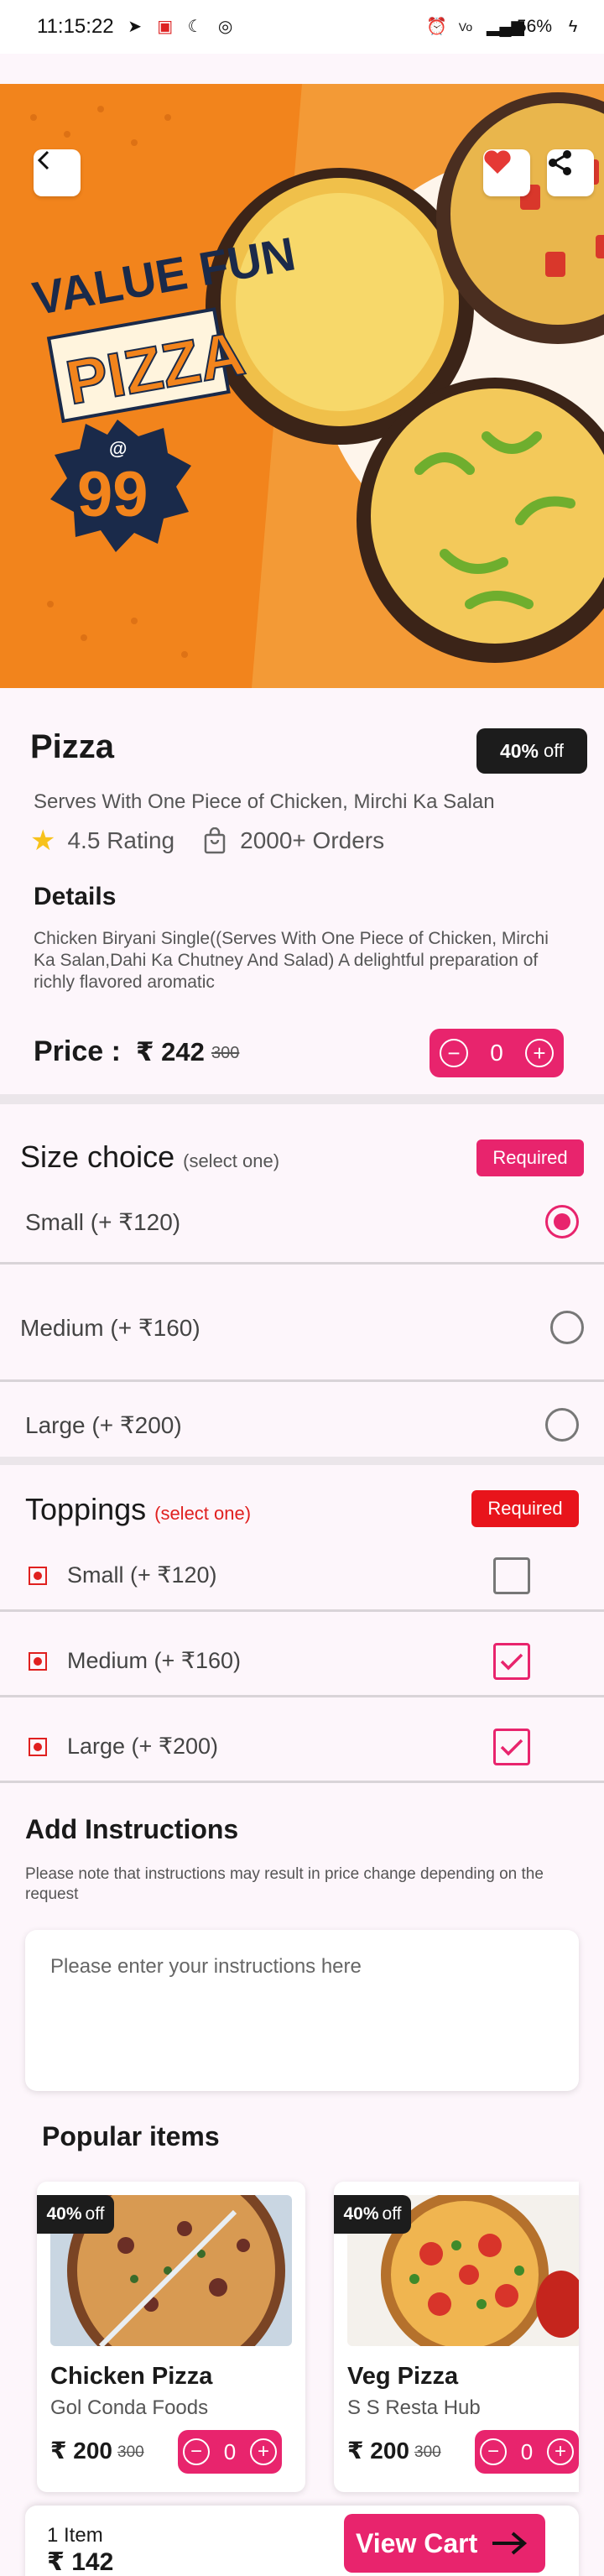 The width and height of the screenshot is (604, 2576). What do you see at coordinates (511, 1575) in the screenshot?
I see `topping-small-checkbox` at bounding box center [511, 1575].